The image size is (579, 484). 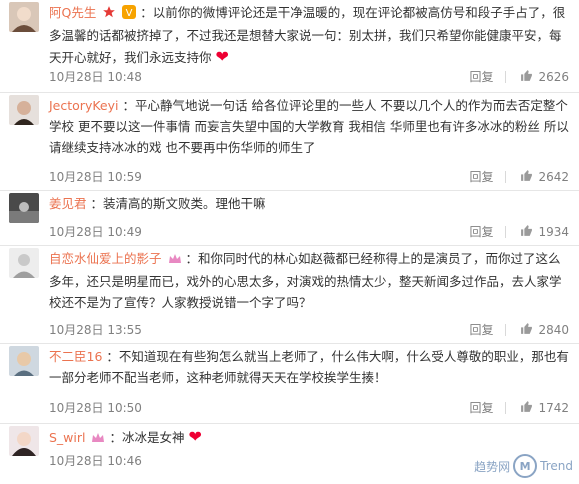 I want to click on star-badge-icon, so click(x=109, y=14).